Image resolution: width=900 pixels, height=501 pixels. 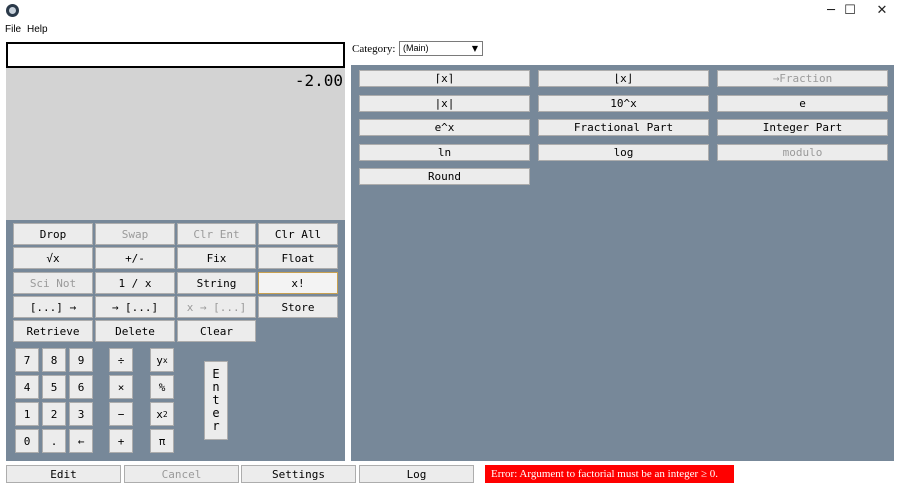 I want to click on ten-power-button: 10^x, so click(x=623, y=103).